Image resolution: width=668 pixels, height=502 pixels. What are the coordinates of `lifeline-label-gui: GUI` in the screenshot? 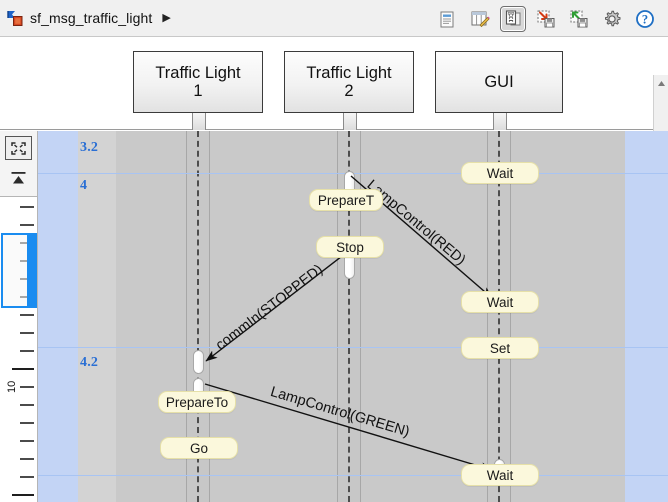 It's located at (499, 81).